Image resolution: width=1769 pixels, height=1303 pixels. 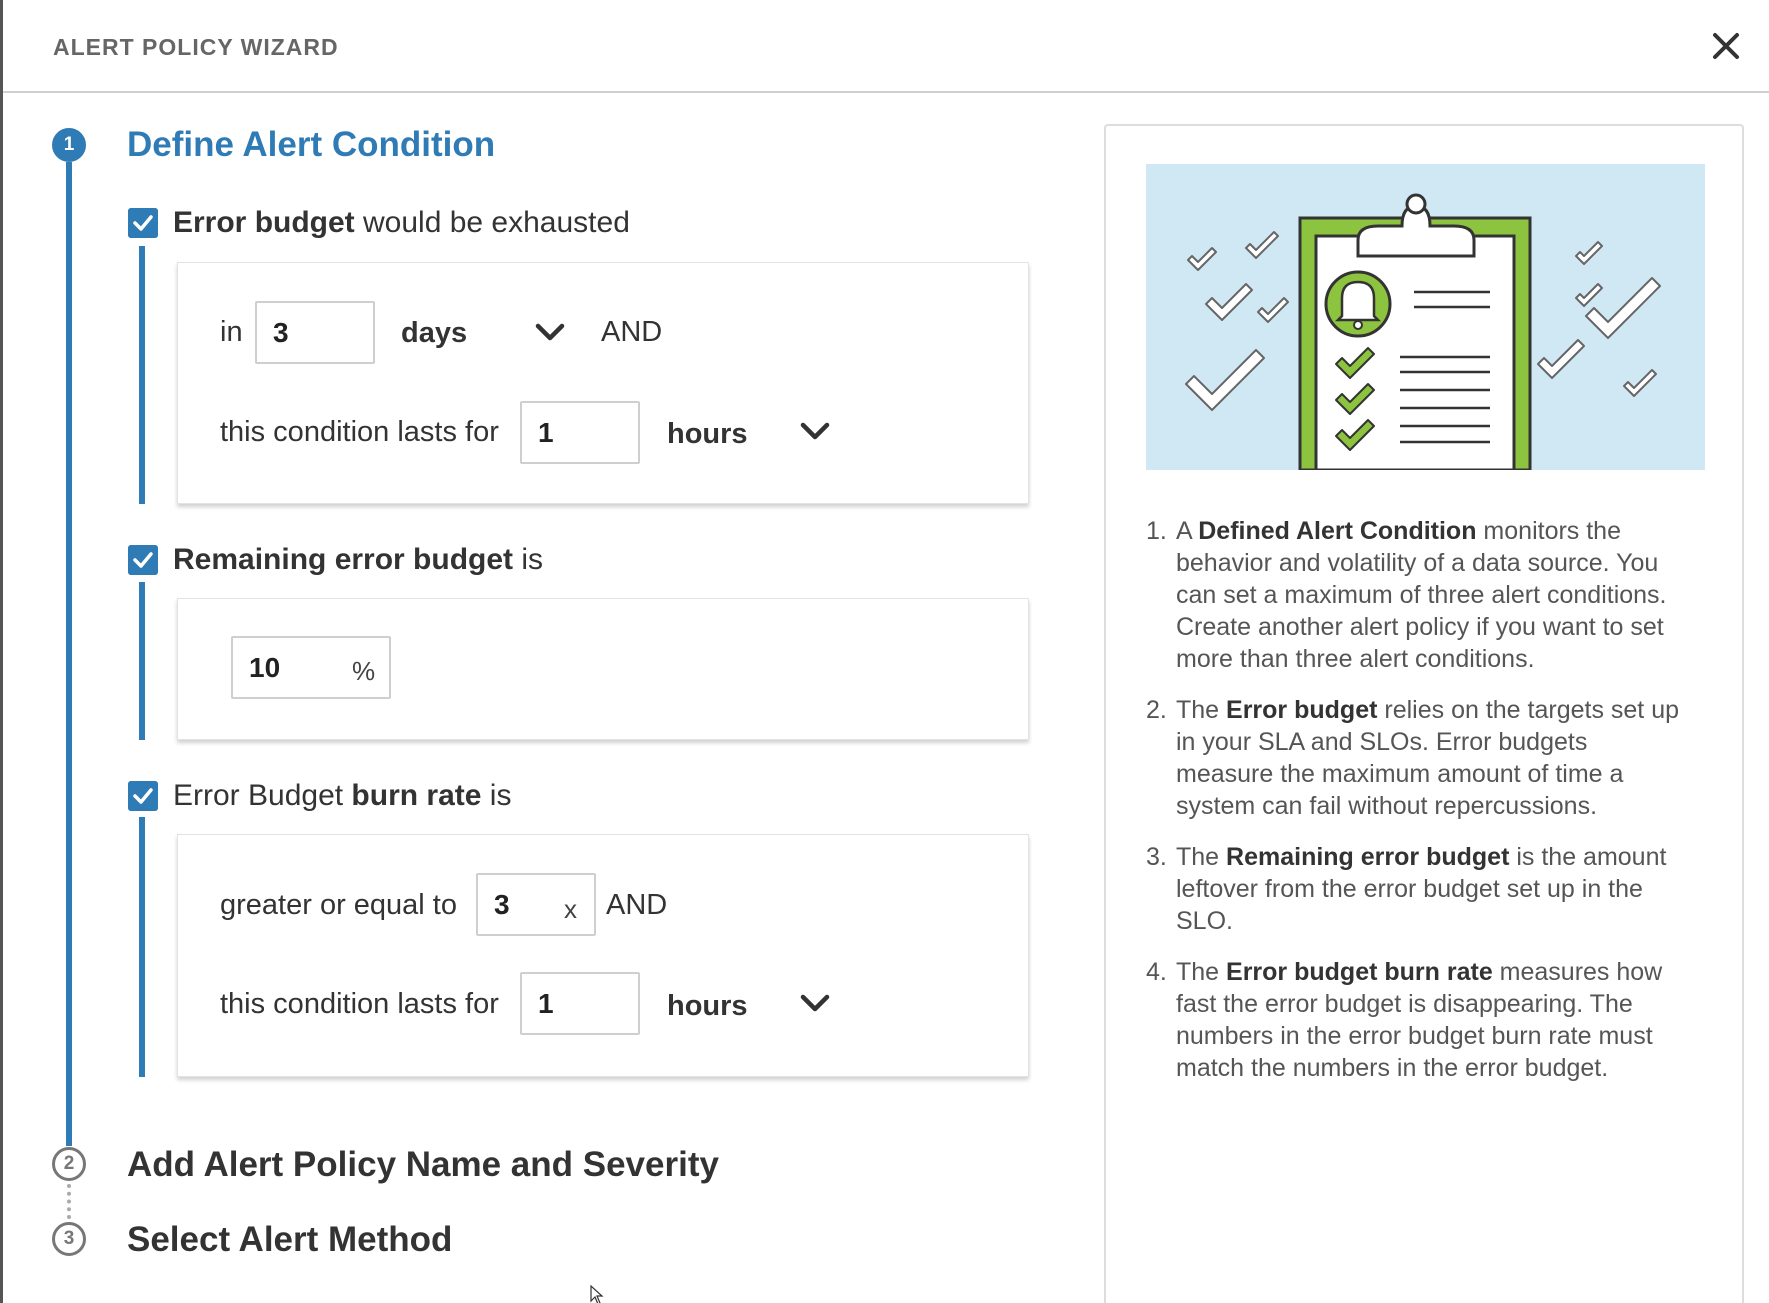 I want to click on window-edge, so click(x=1, y=651).